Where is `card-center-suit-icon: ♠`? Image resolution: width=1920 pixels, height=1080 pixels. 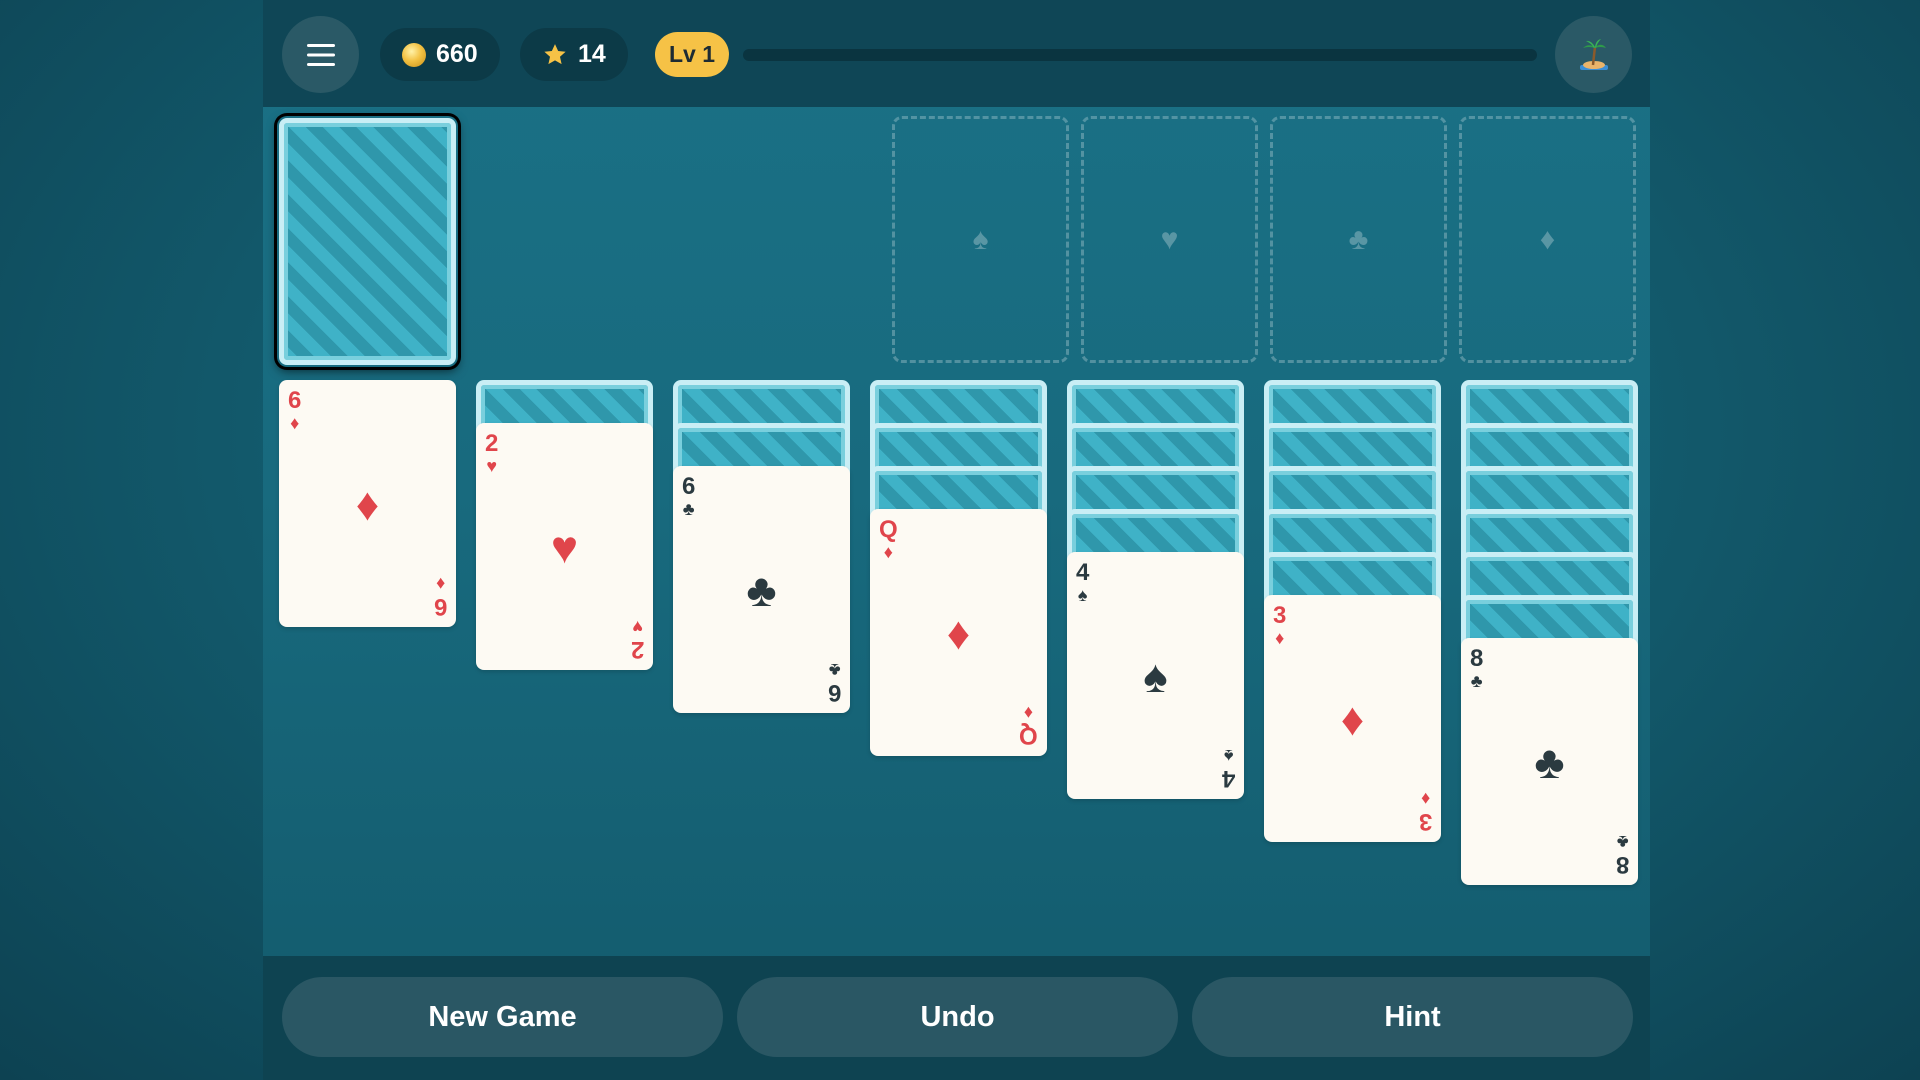
card-center-suit-icon: ♠ is located at coordinates (1155, 675).